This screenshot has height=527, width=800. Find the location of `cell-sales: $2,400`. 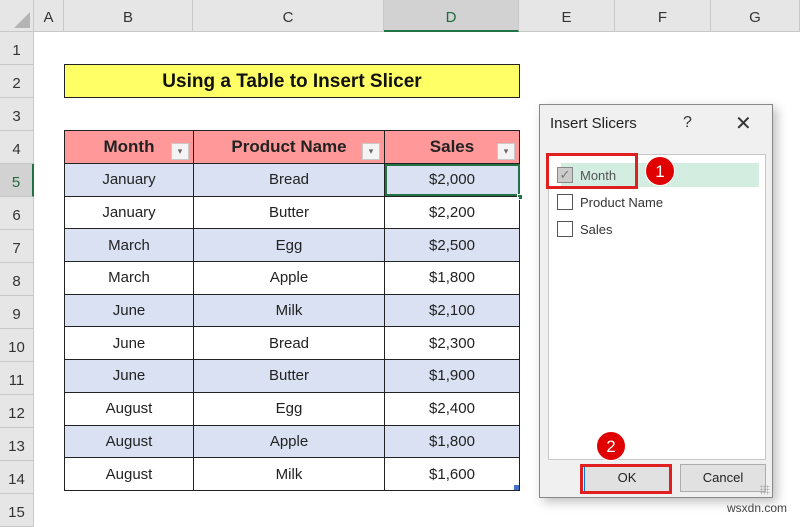

cell-sales: $2,400 is located at coordinates (452, 408).